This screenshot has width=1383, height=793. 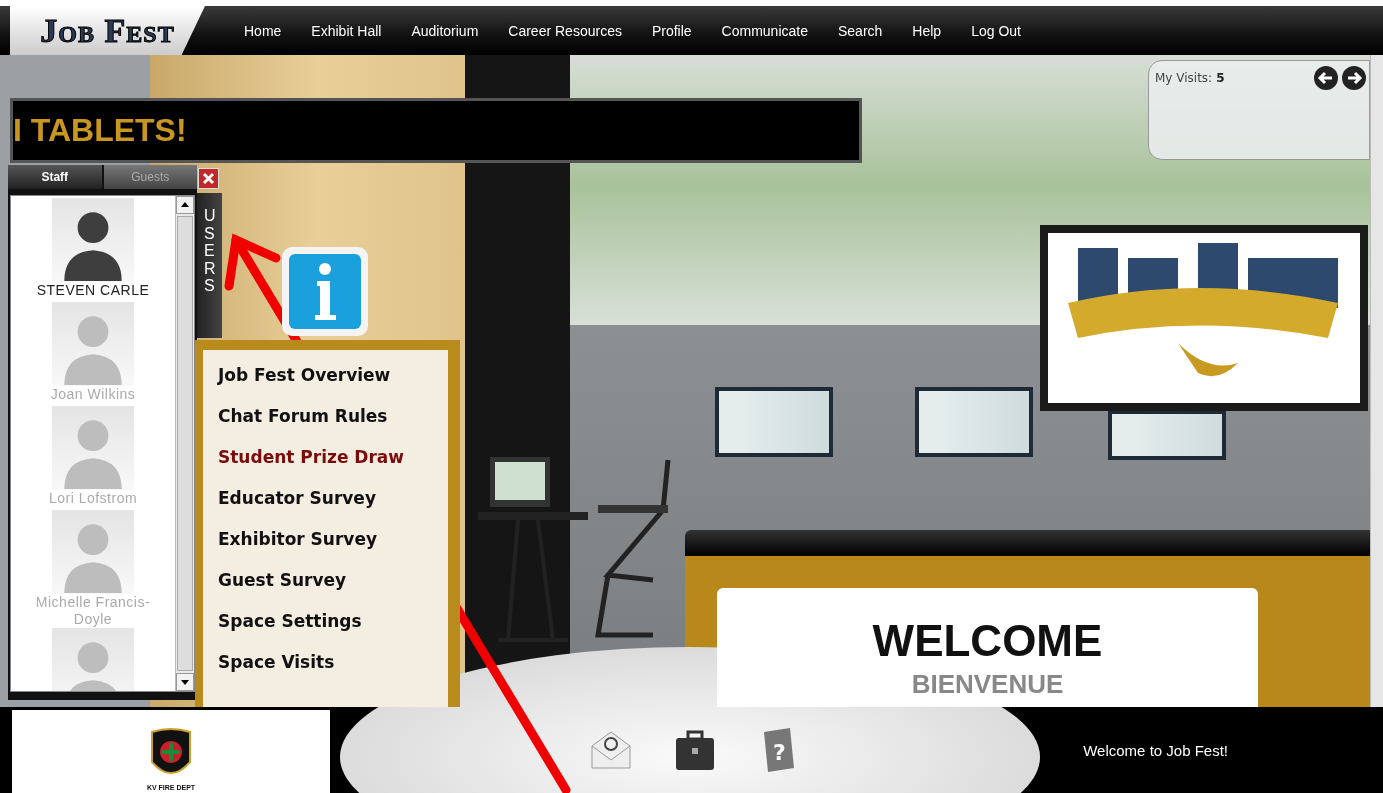 What do you see at coordinates (1220, 78) in the screenshot?
I see `visits-count: 5` at bounding box center [1220, 78].